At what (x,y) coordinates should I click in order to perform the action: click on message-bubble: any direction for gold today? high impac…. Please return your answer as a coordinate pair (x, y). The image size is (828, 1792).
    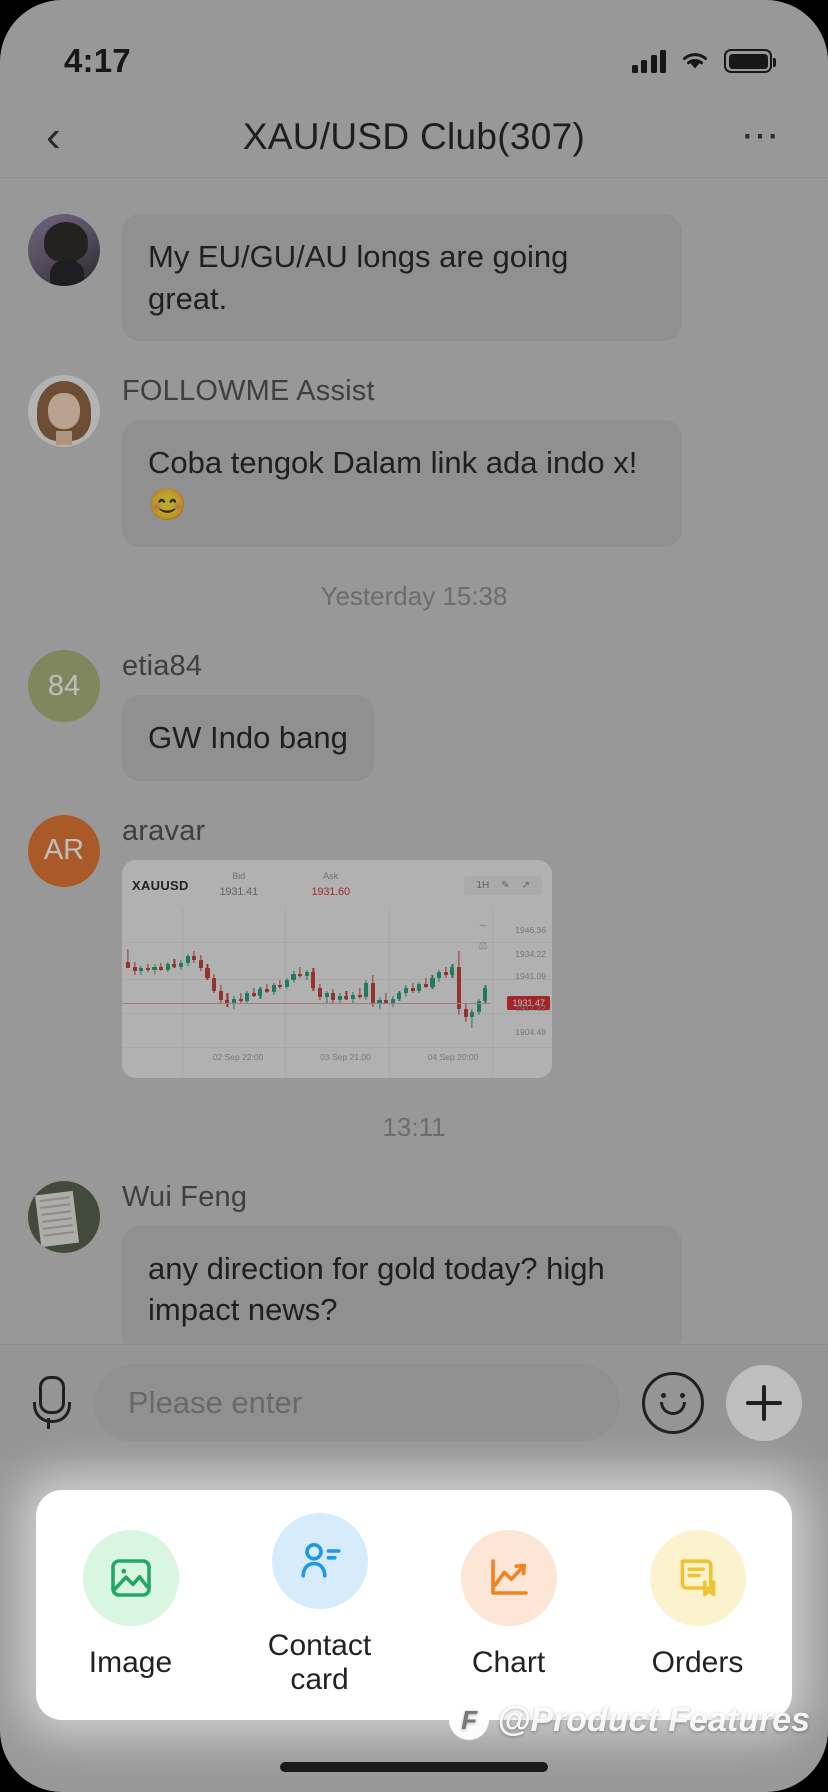
    Looking at the image, I should click on (402, 1289).